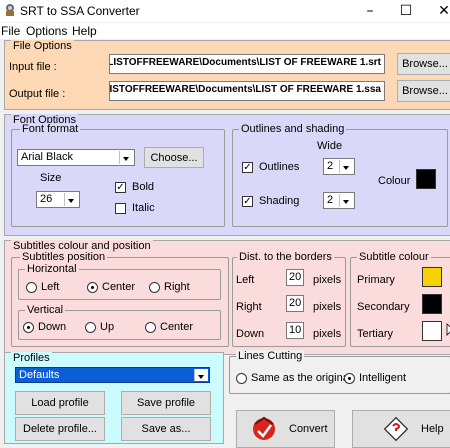 This screenshot has height=448, width=450. Describe the element at coordinates (383, 378) in the screenshot. I see `intelligent-label: Intelligent` at that location.